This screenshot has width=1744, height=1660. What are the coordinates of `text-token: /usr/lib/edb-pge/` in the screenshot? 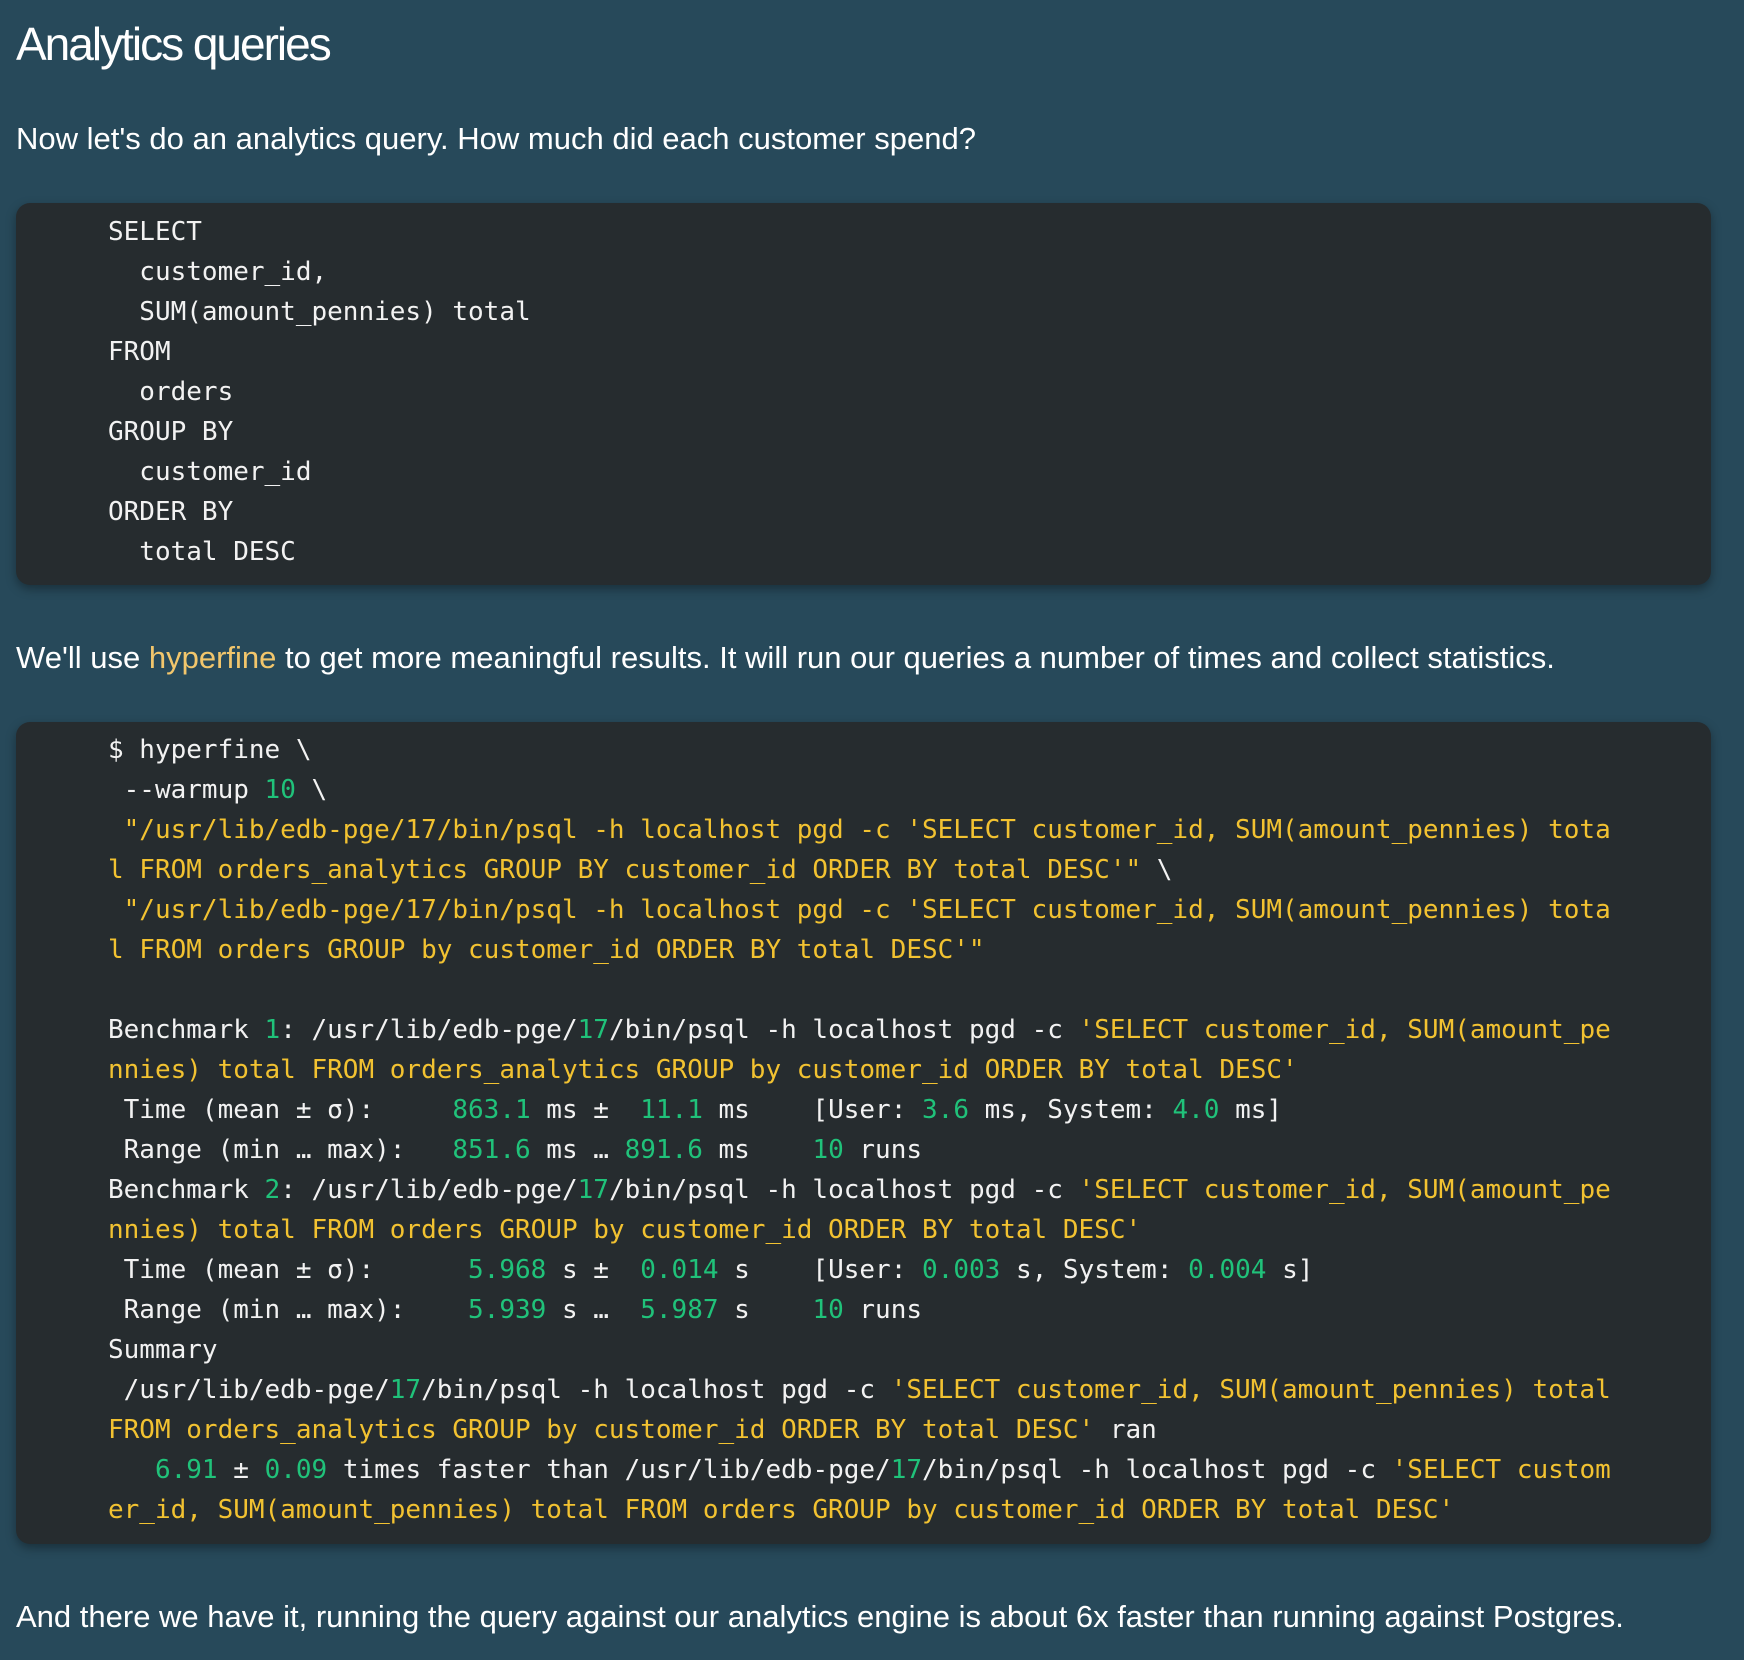 It's located at (249, 1390).